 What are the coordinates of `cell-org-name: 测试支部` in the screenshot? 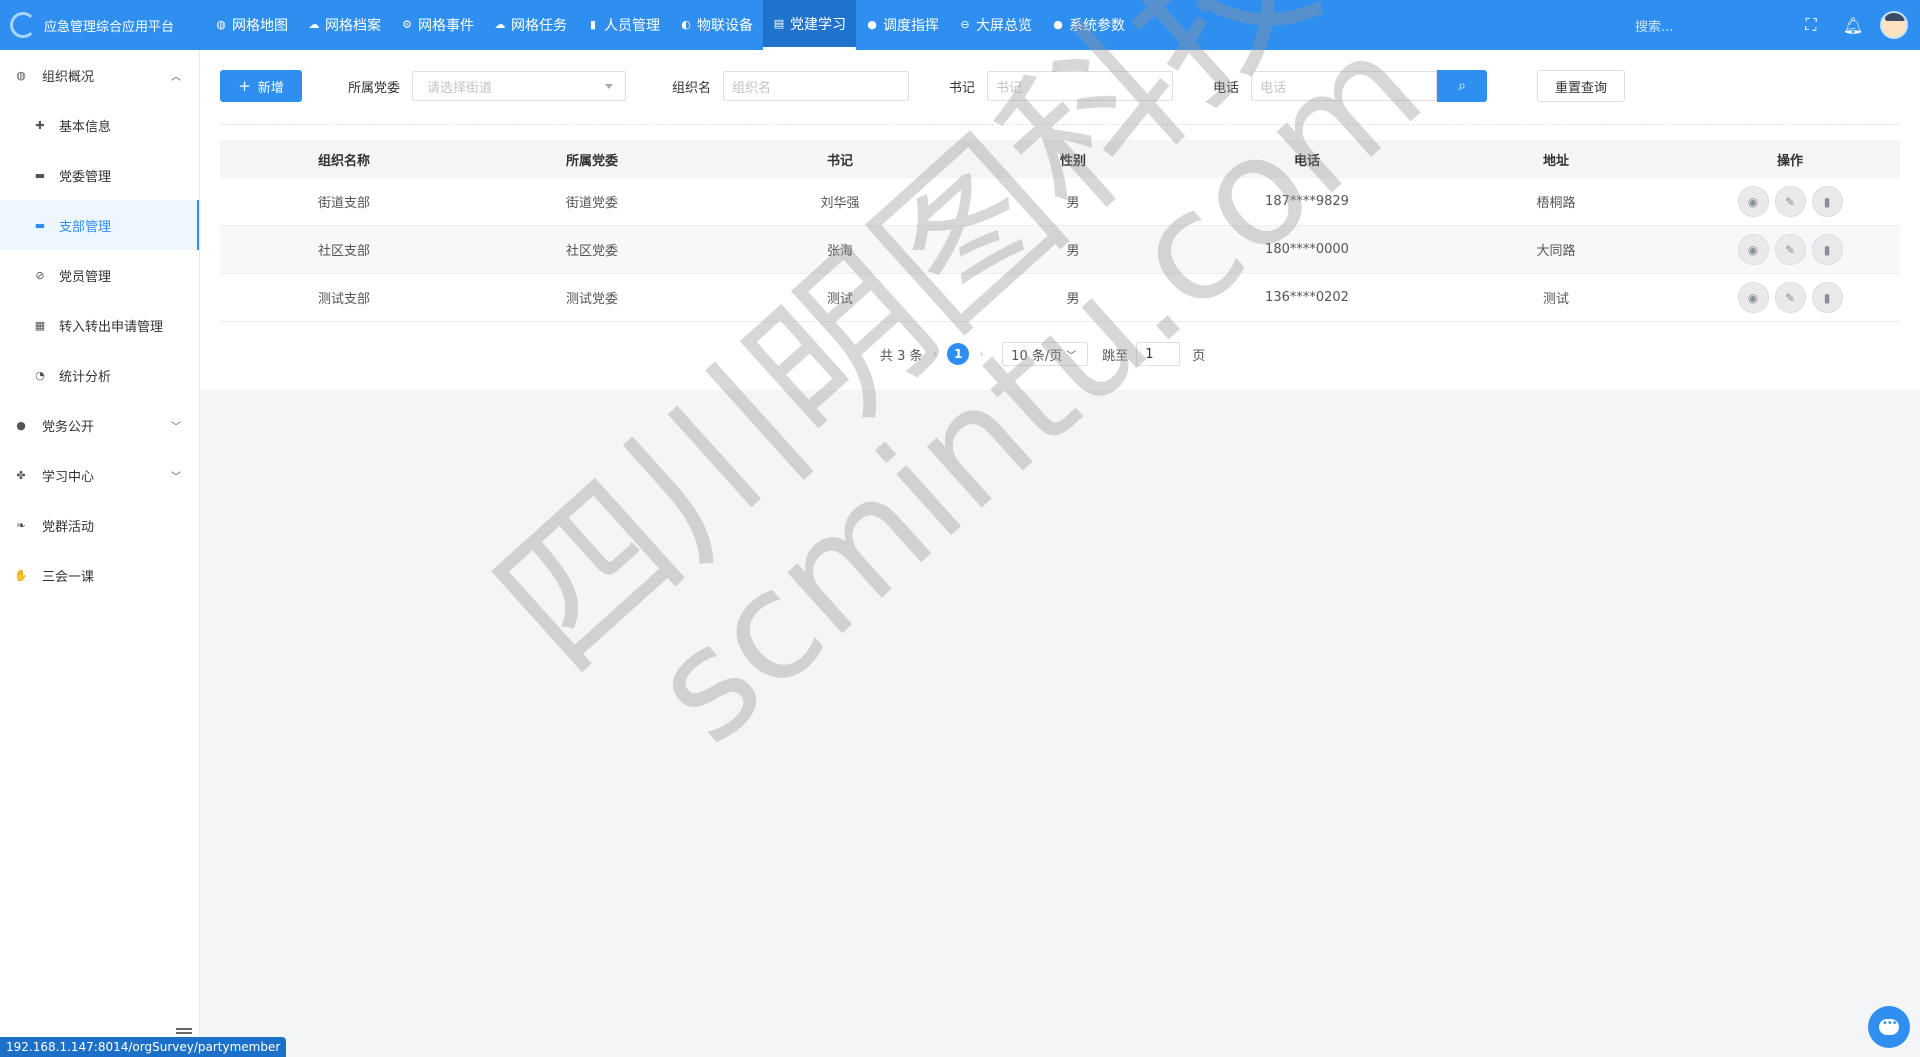 It's located at (343, 299).